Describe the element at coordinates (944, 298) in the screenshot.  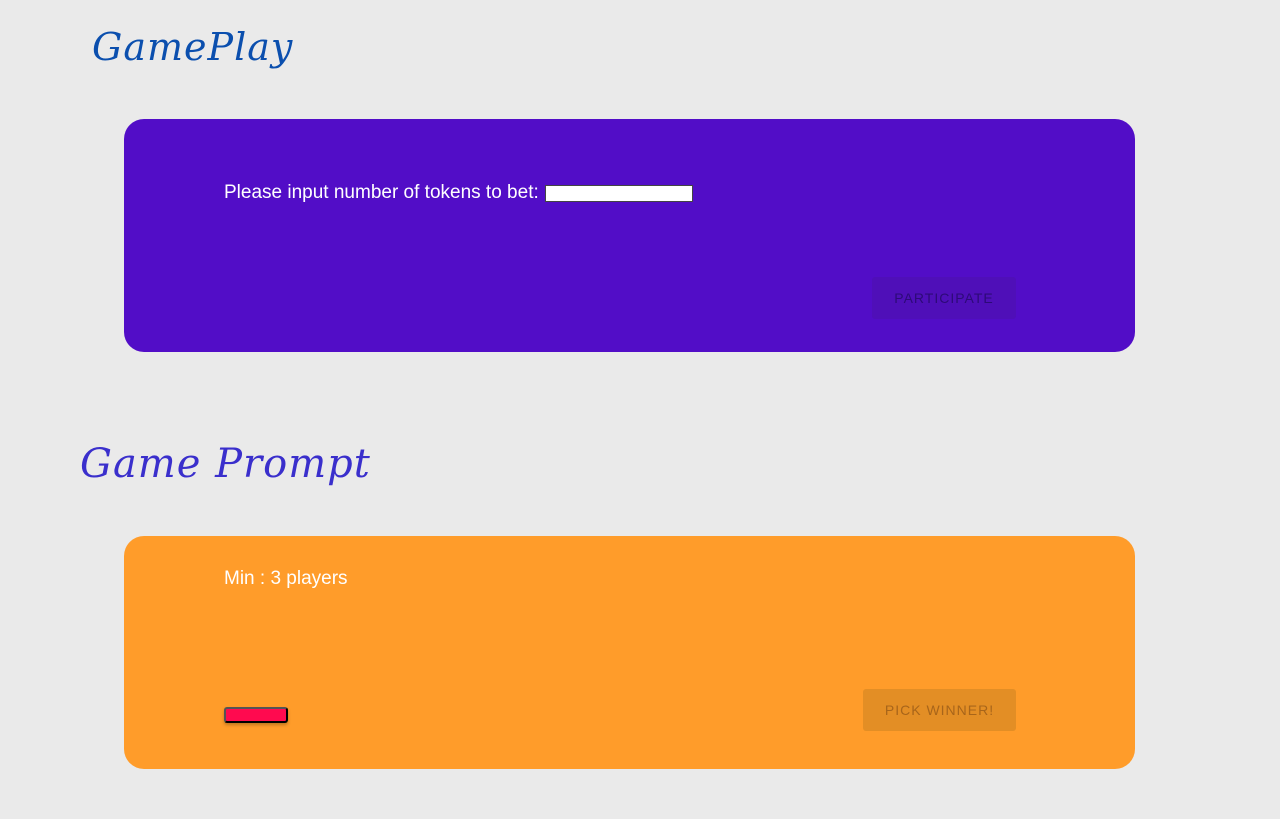
I see `participate-button: PARTICIPATE` at that location.